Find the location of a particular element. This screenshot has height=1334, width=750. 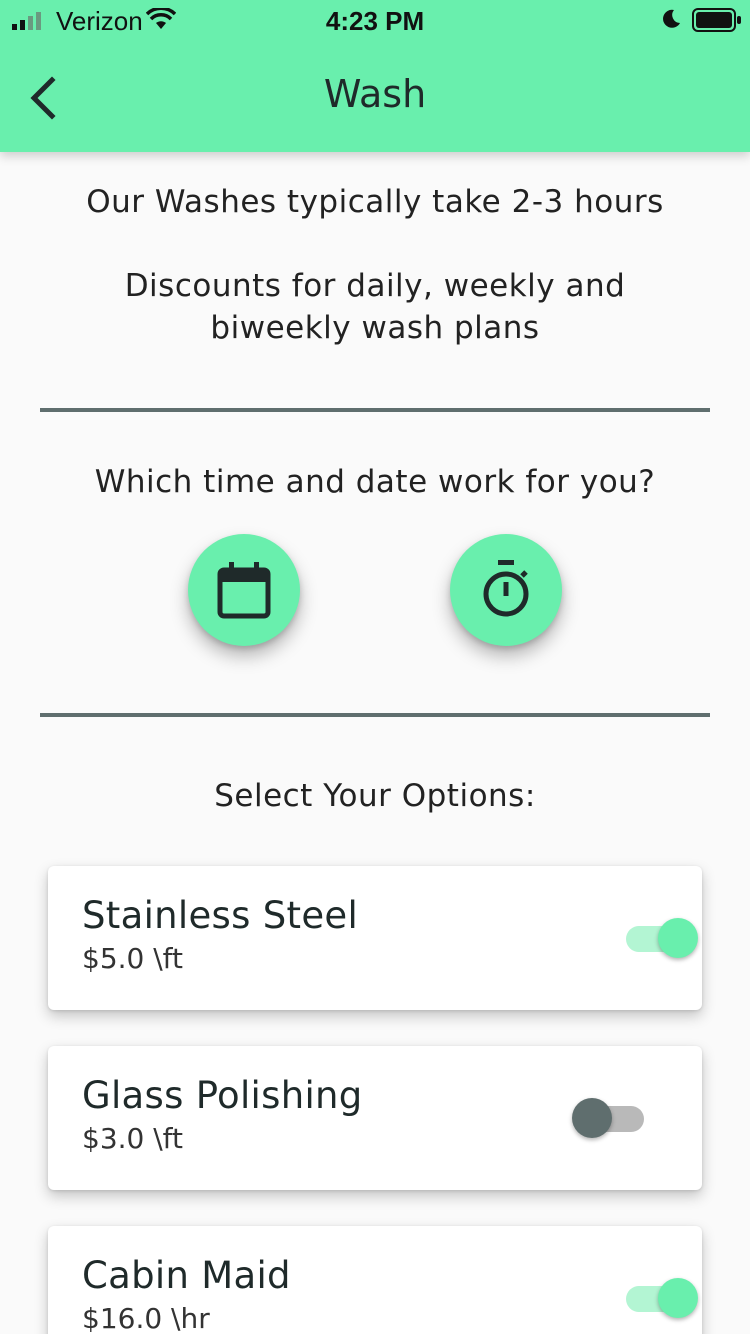

time-picker-button is located at coordinates (506, 590).